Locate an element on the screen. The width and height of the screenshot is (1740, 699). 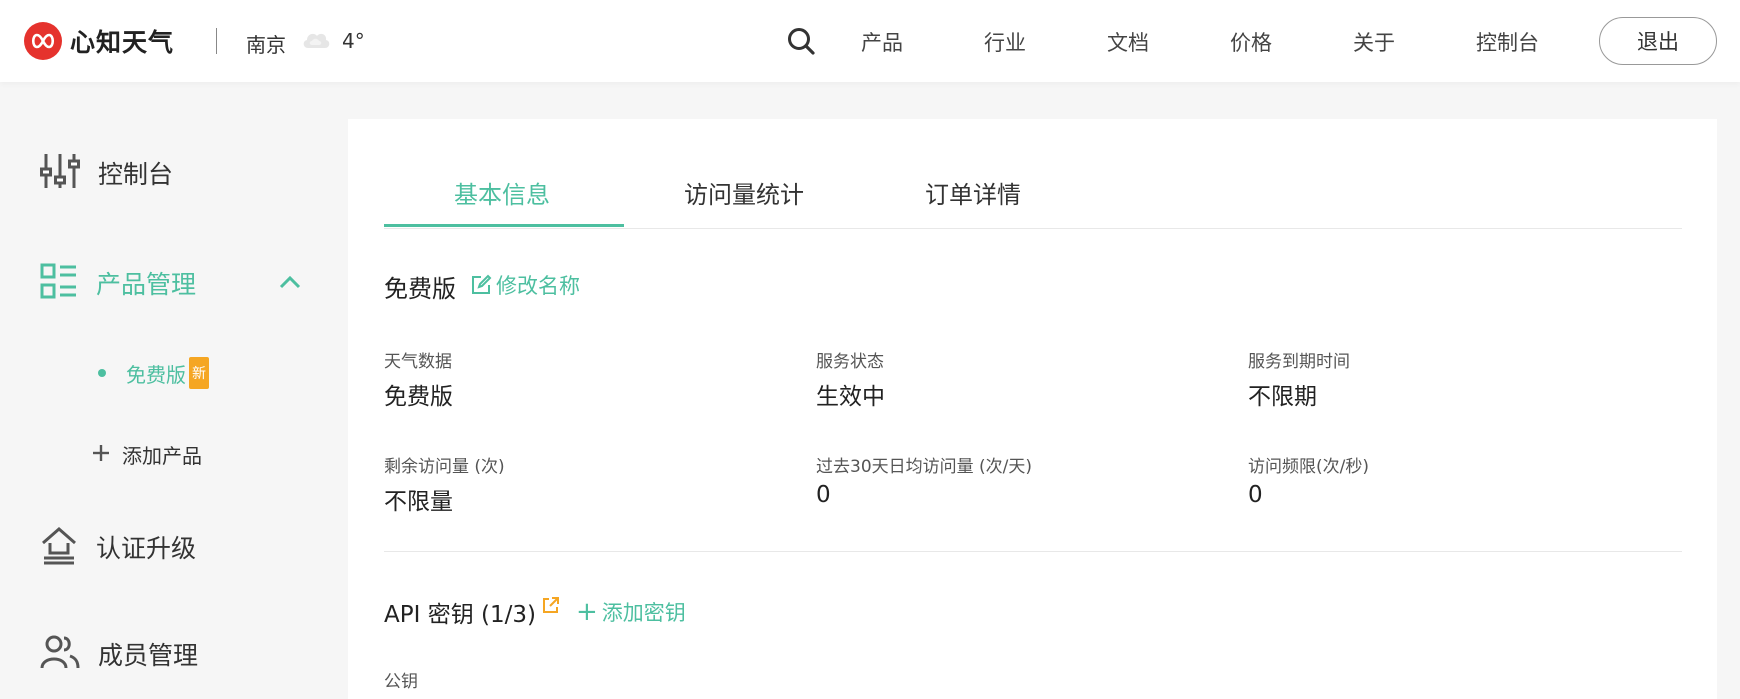
logo-icon is located at coordinates (43, 41).